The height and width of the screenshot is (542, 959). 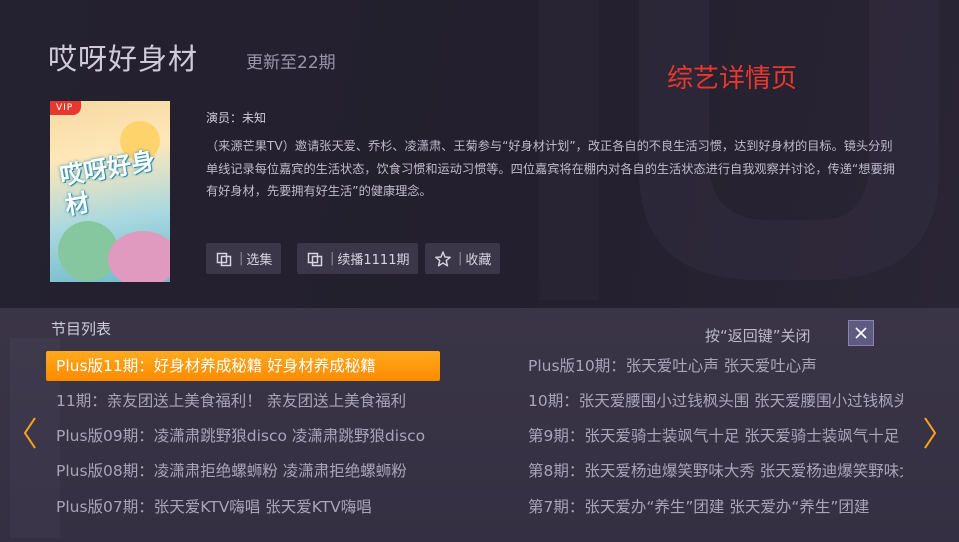 I want to click on cast-info: 演员：未知, so click(x=236, y=118).